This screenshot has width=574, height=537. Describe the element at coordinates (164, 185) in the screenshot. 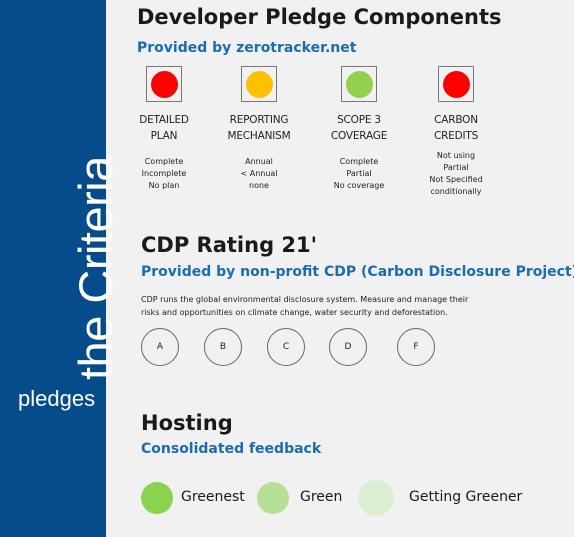

I see `component-option: No plan` at that location.